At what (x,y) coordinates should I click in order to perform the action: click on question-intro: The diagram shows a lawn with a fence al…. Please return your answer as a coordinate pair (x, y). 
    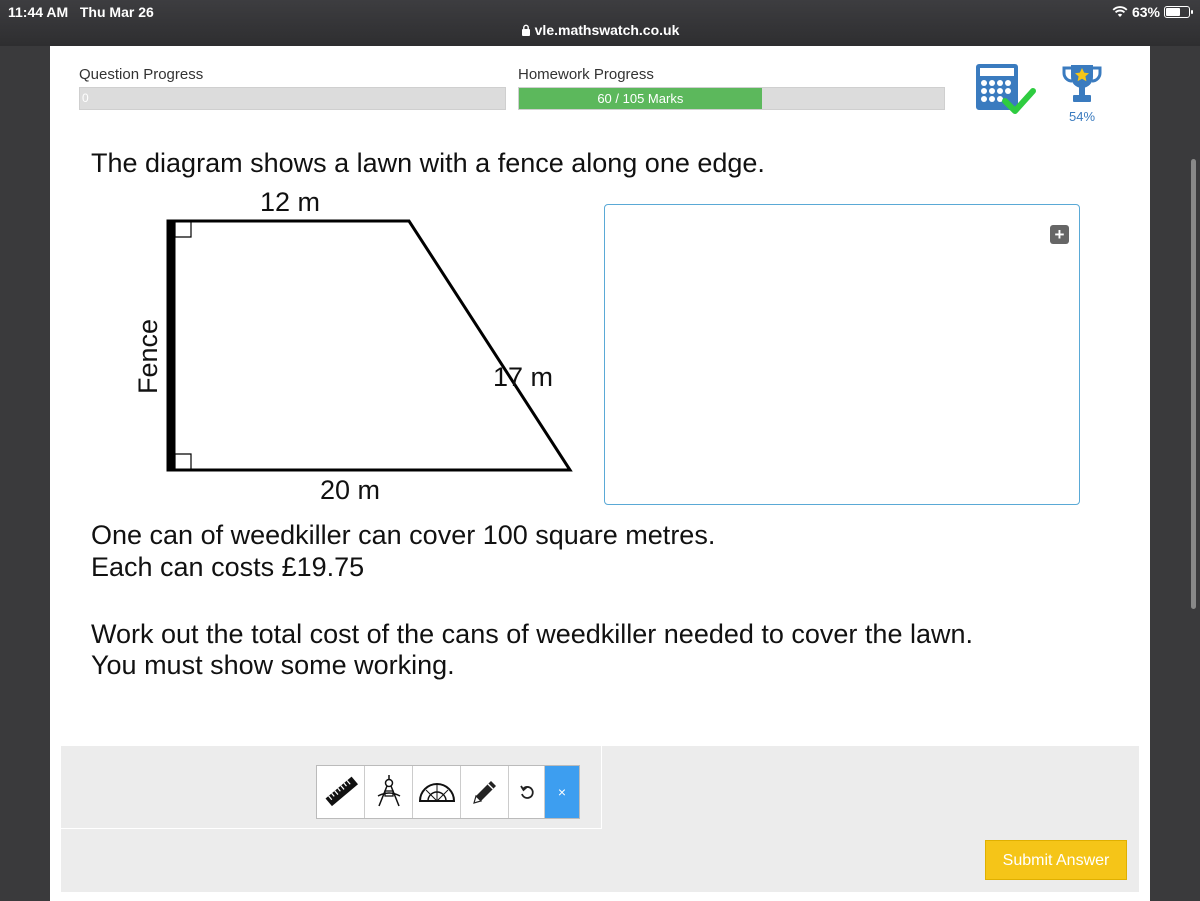
    Looking at the image, I should click on (428, 163).